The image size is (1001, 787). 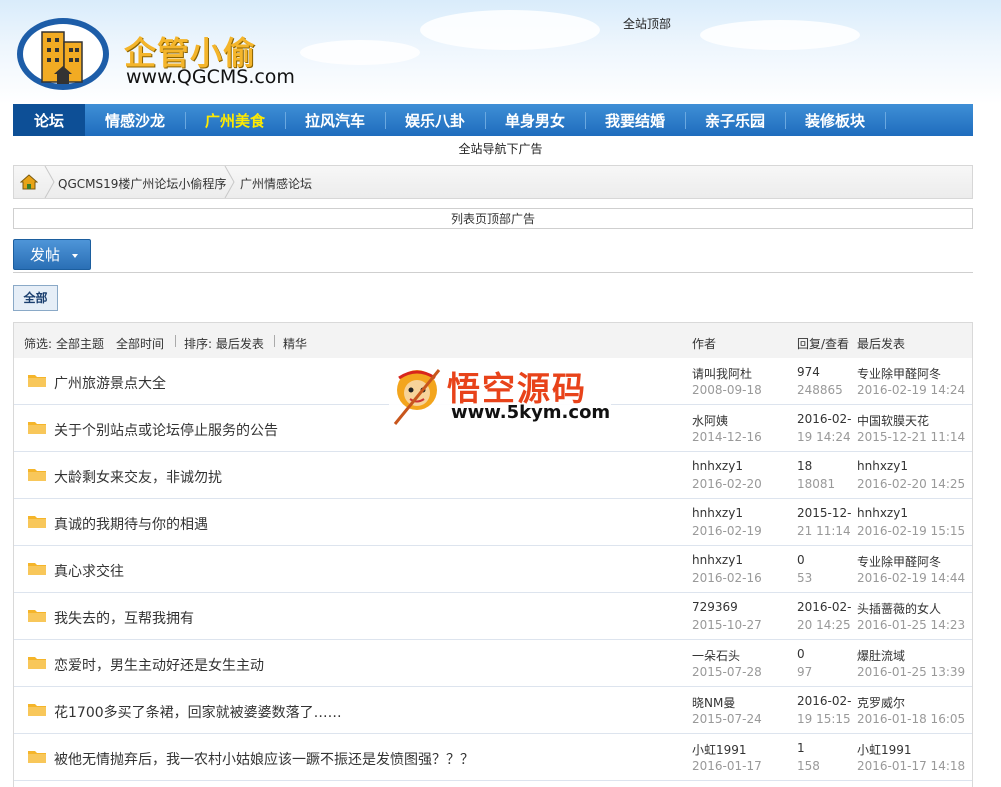 What do you see at coordinates (713, 702) in the screenshot?
I see `thread-author: 晓NM曼` at bounding box center [713, 702].